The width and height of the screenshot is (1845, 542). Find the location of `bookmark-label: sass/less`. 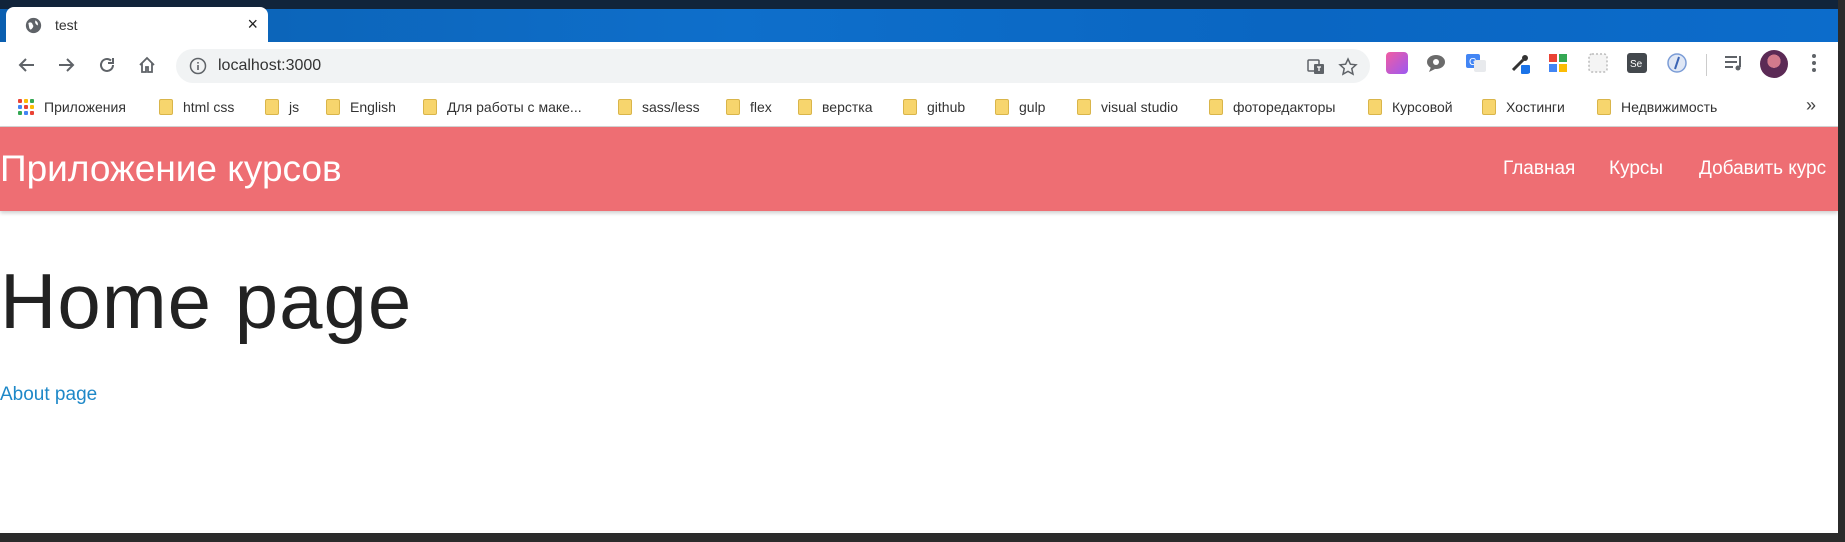

bookmark-label: sass/less is located at coordinates (671, 107).